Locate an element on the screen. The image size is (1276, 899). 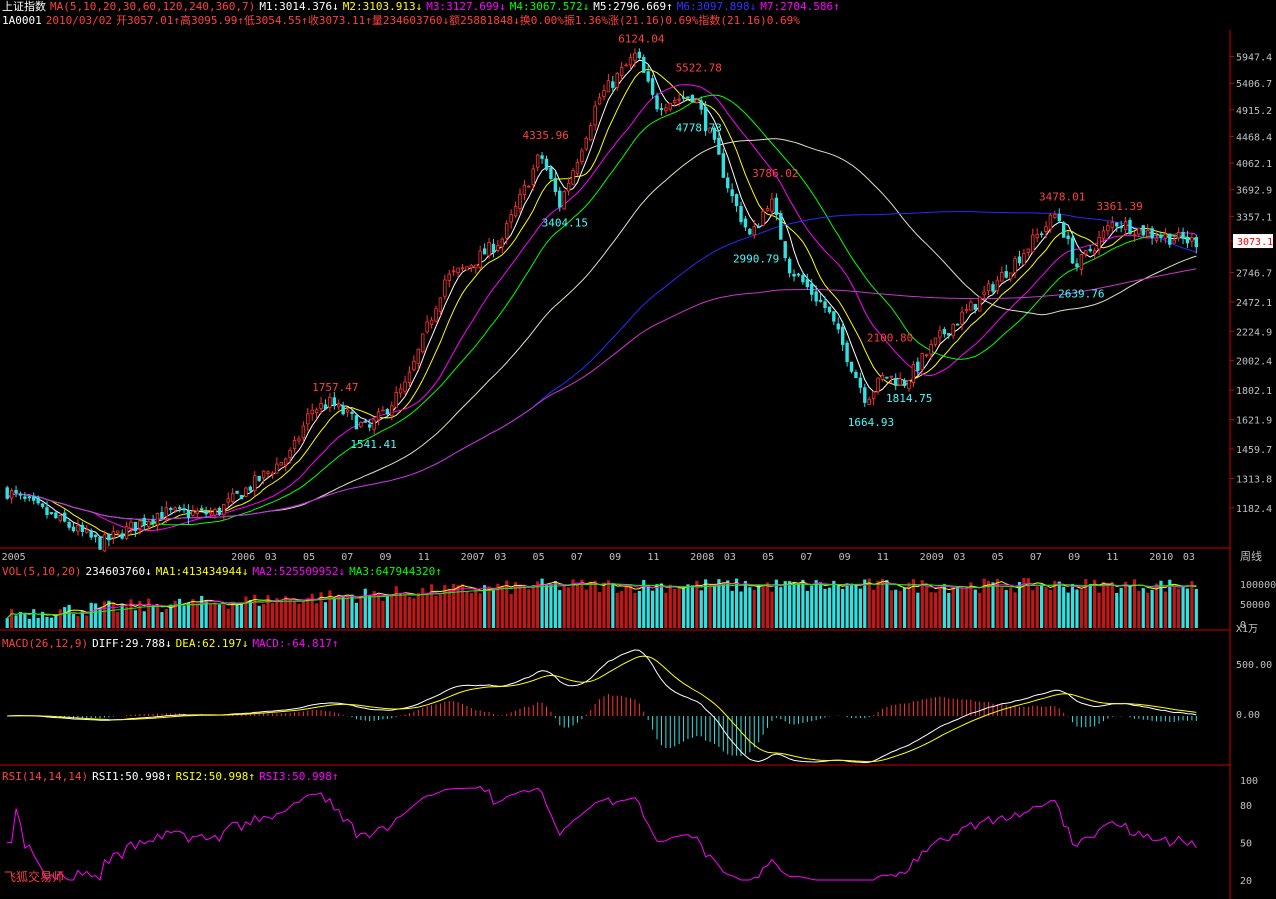
macd-header-item-0: MACD(26,12,9) is located at coordinates (45, 643).